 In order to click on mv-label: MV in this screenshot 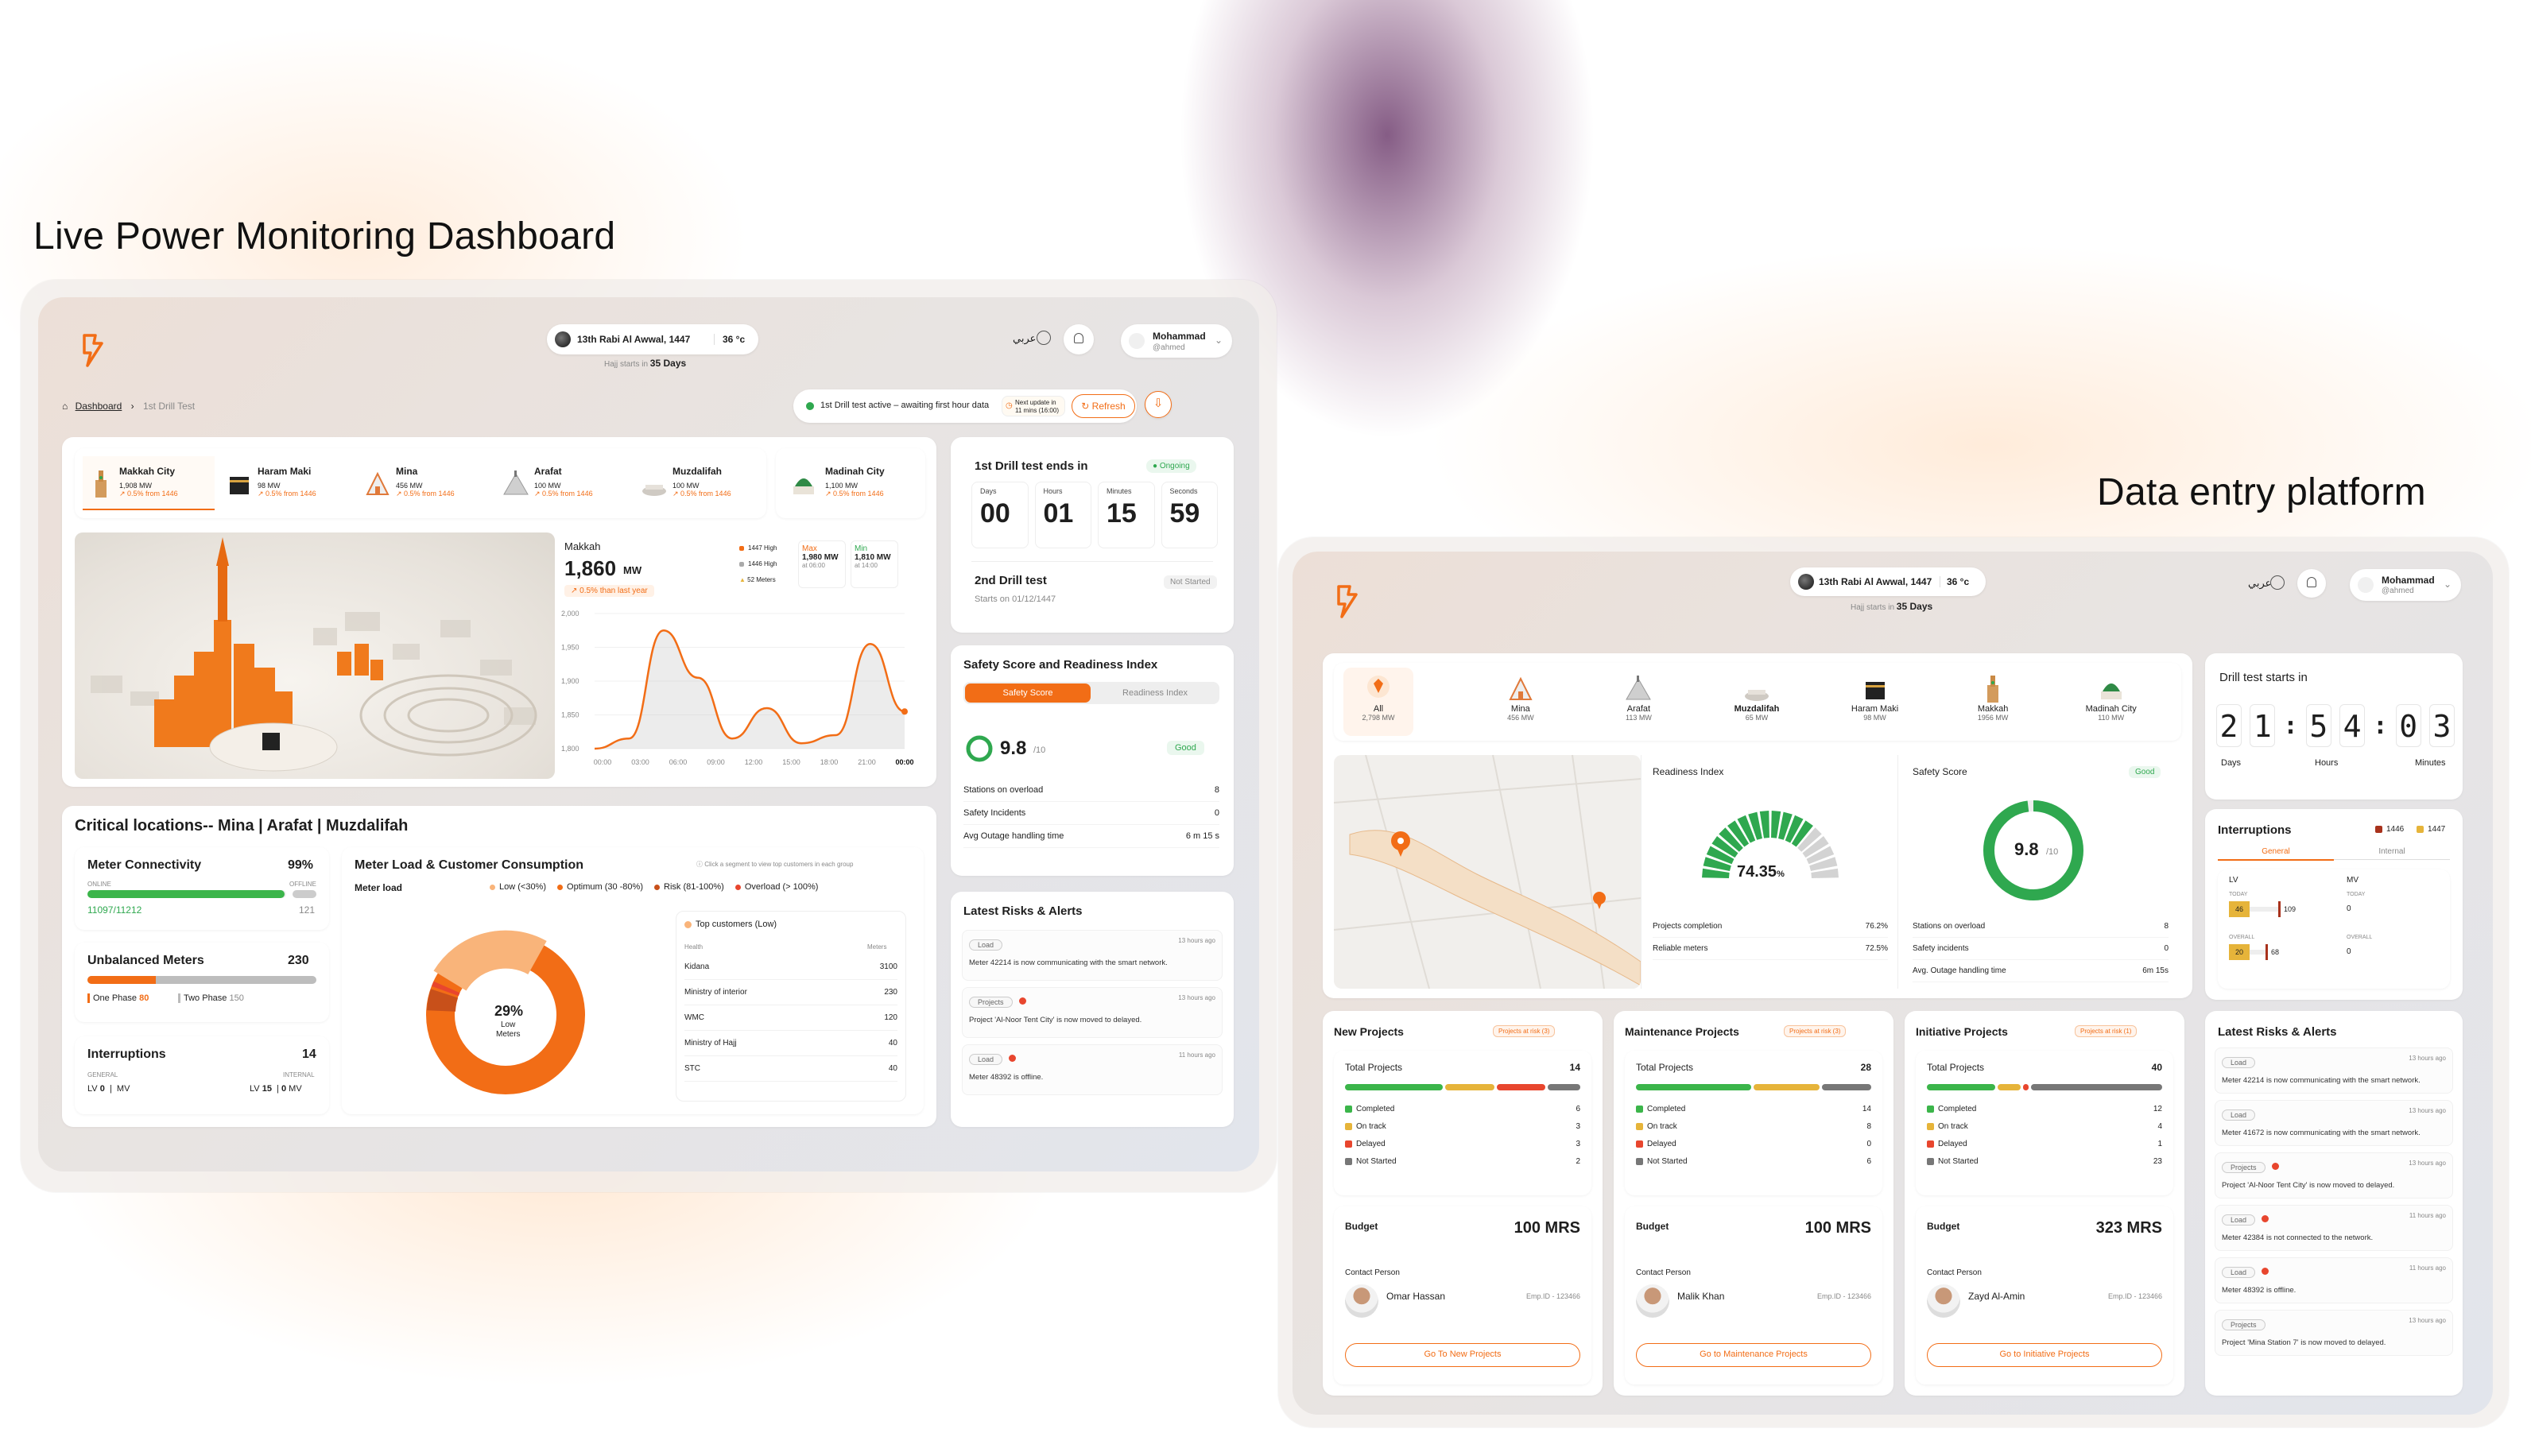, I will do `click(2353, 880)`.